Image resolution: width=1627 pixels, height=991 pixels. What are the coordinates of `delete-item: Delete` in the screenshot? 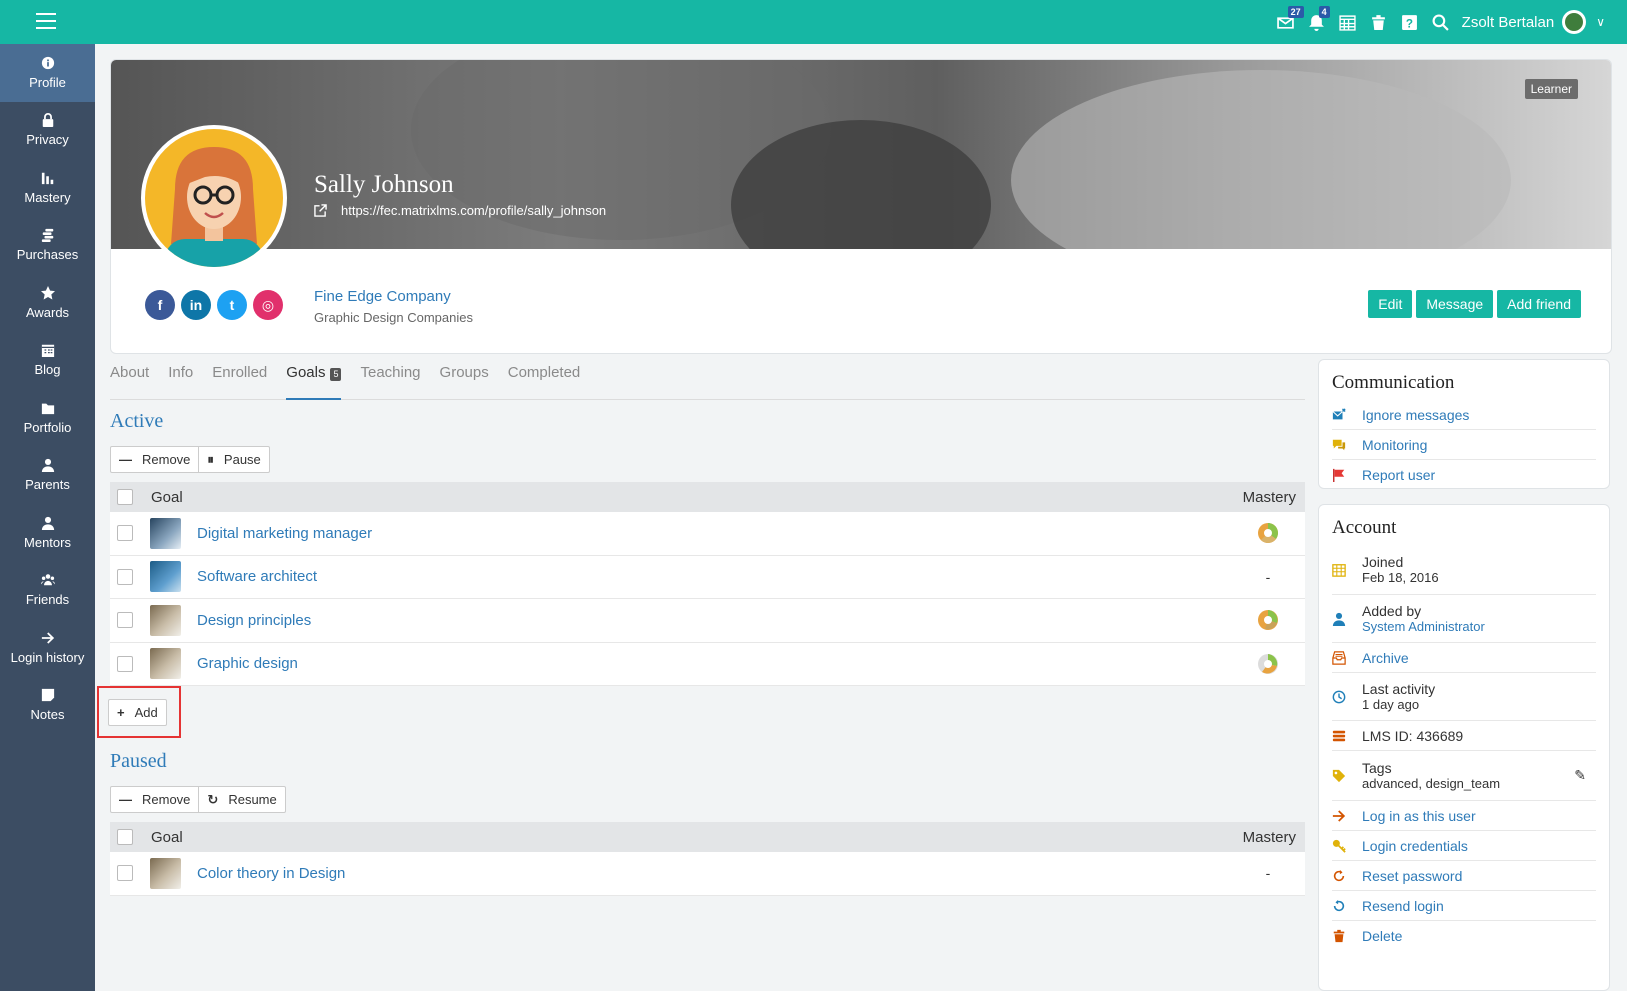 It's located at (1464, 936).